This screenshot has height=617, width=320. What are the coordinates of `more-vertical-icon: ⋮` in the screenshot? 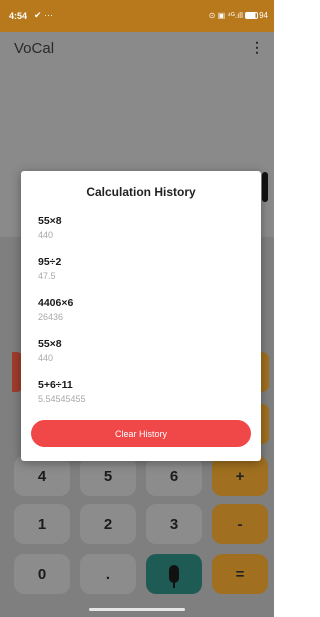 It's located at (257, 47).